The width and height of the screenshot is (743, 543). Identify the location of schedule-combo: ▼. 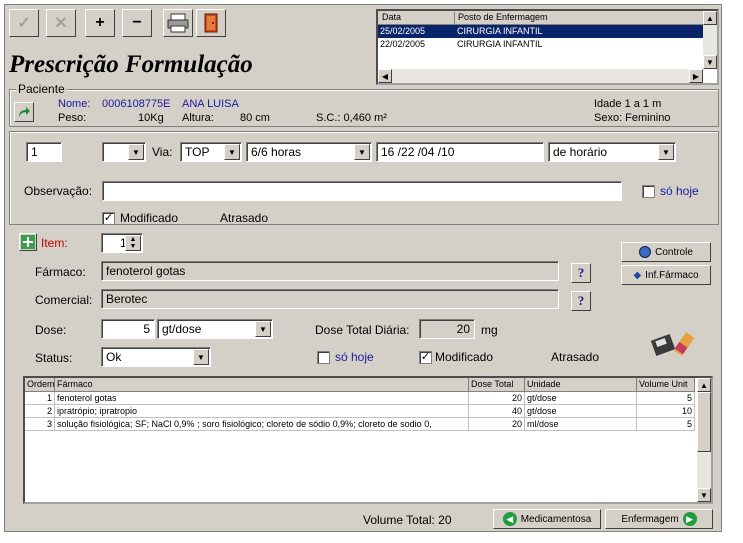
(124, 152).